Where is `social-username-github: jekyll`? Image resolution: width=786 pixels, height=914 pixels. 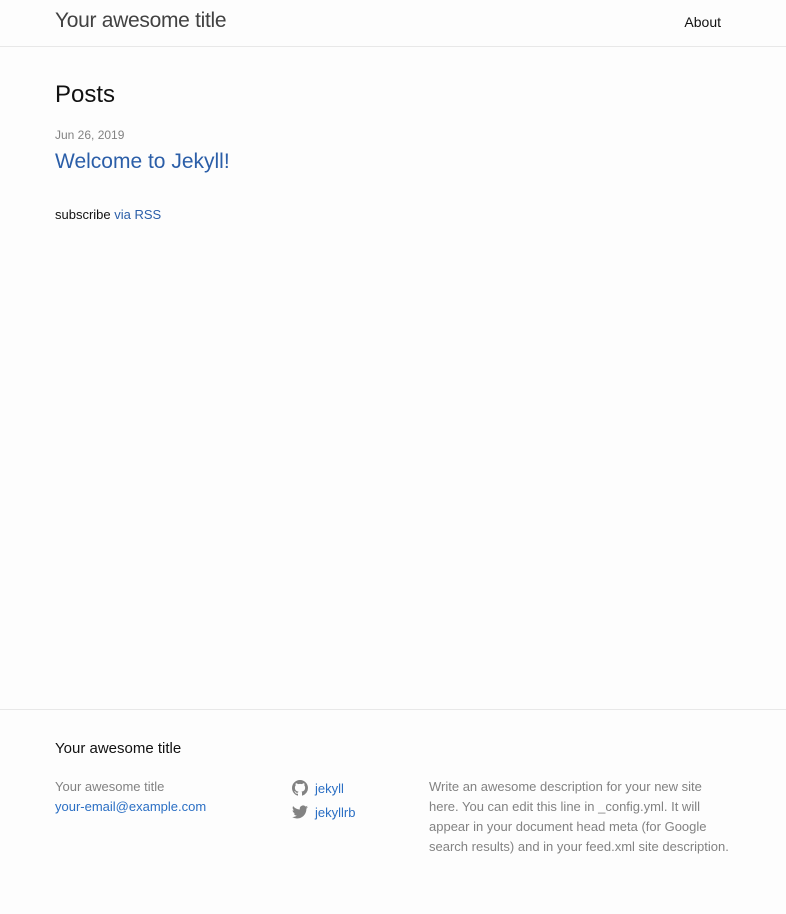 social-username-github: jekyll is located at coordinates (329, 788).